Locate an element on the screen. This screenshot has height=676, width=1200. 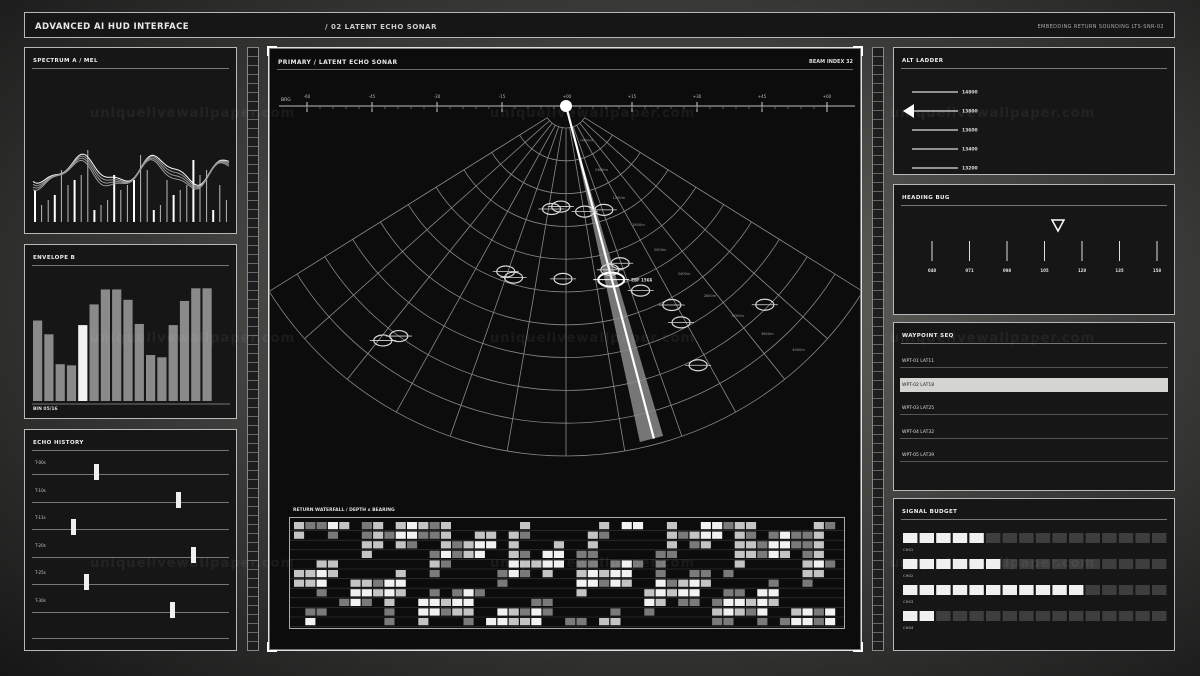
signal-budget-panel: SIGNAL BUDGET CH01 CH02 CH03 CH04 is located at coordinates (1034, 574).